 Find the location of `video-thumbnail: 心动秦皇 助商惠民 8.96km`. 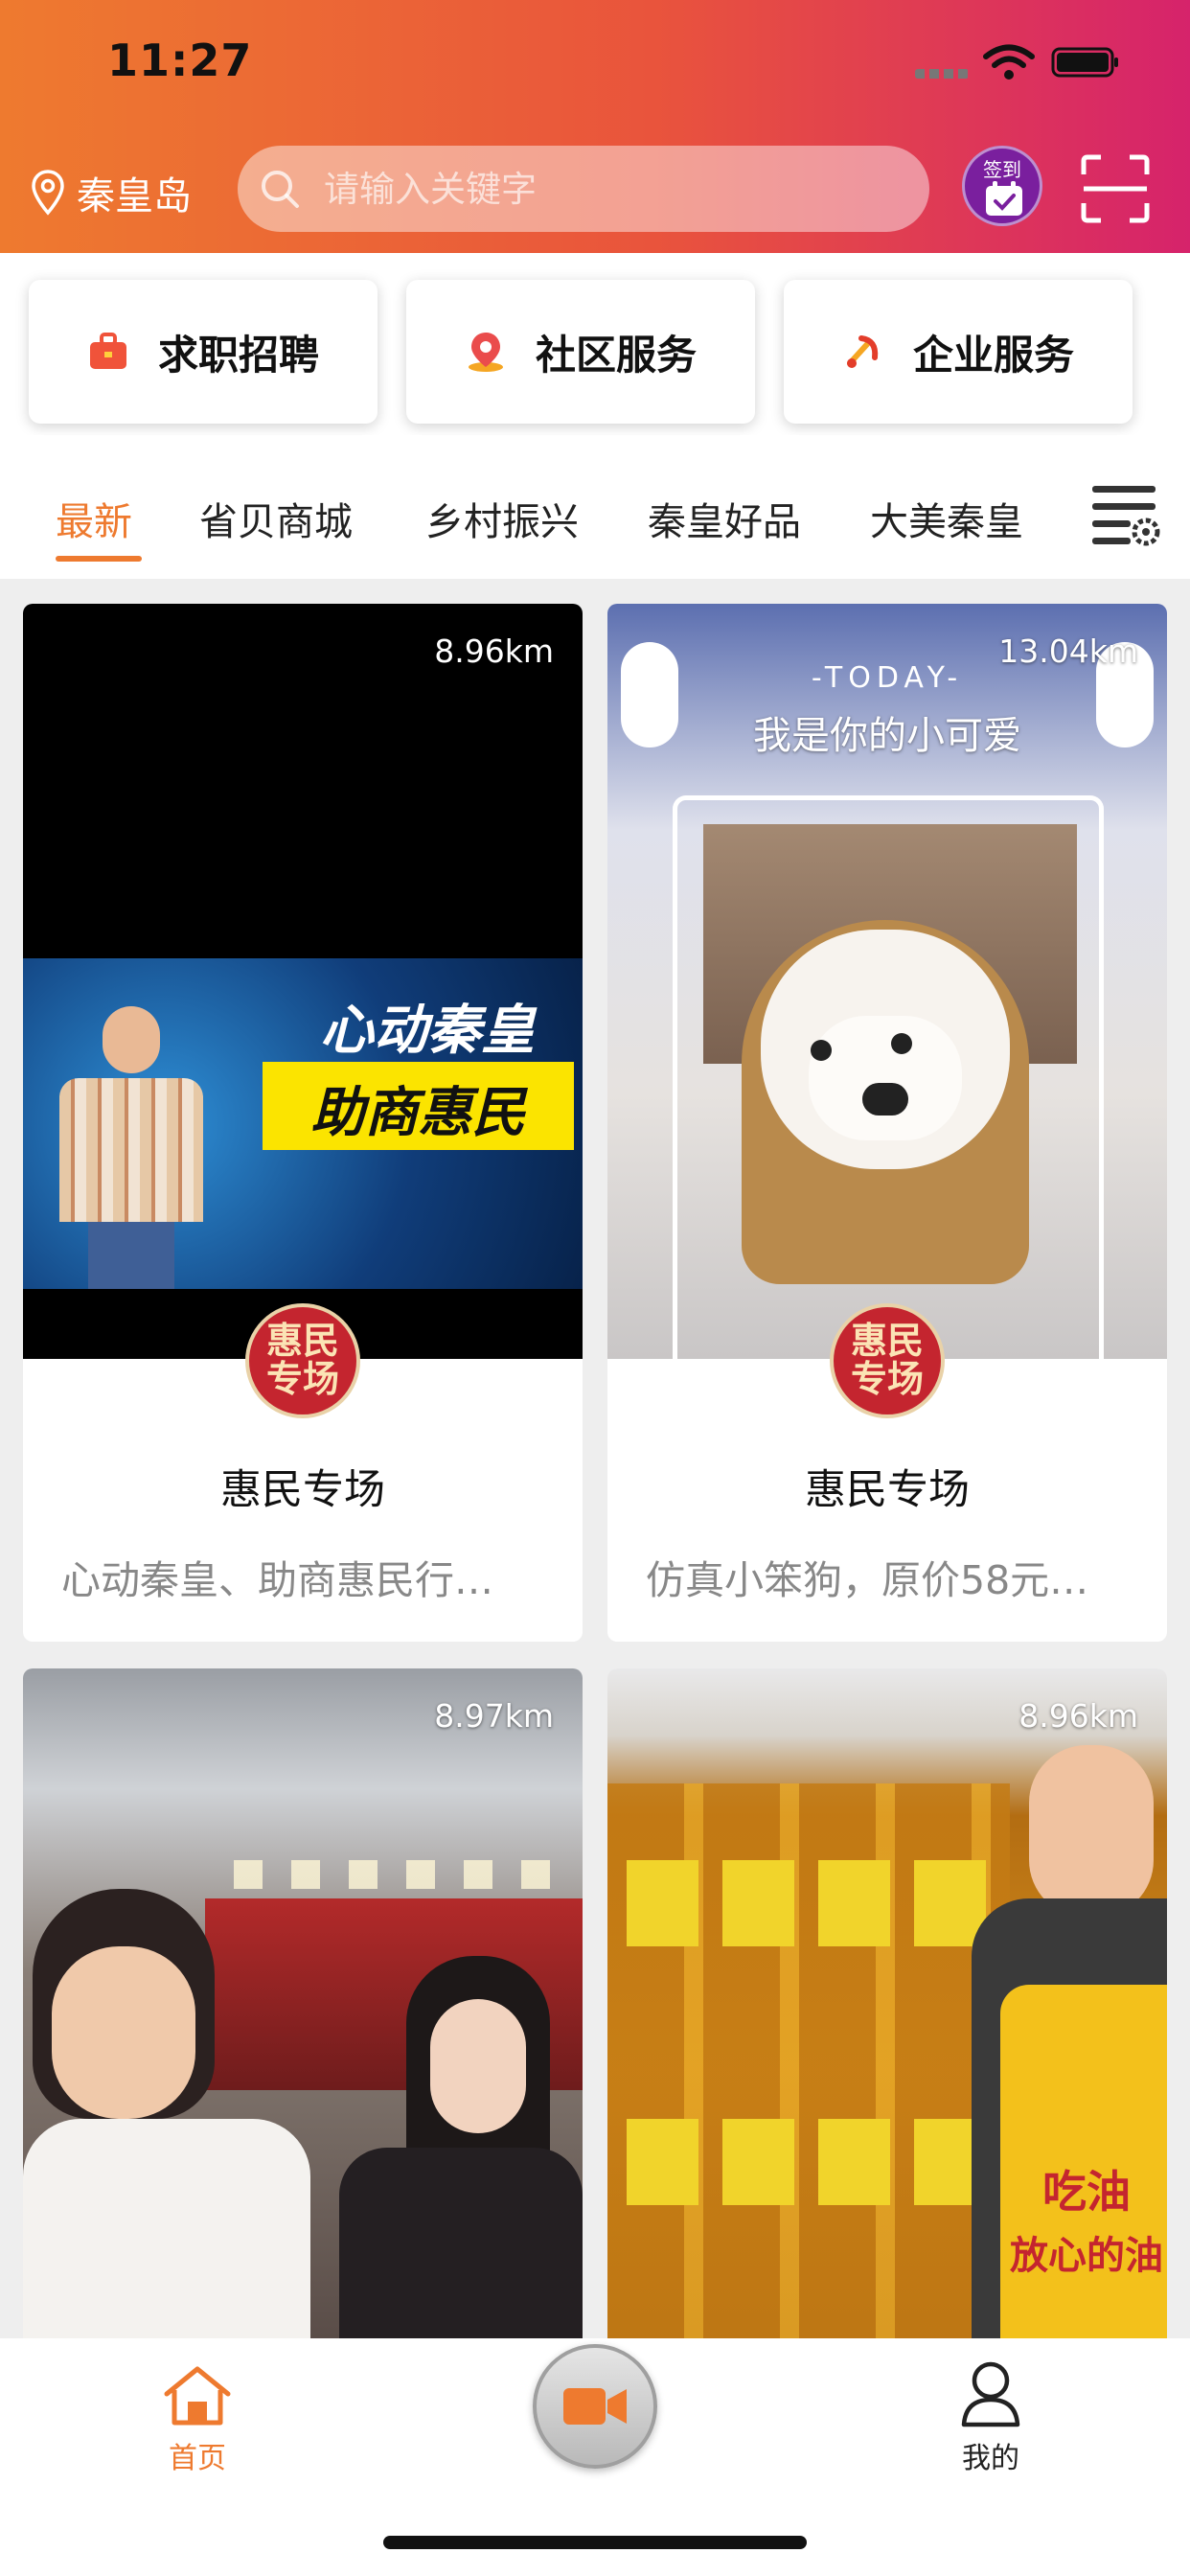

video-thumbnail: 心动秦皇 助商惠民 8.96km is located at coordinates (303, 981).